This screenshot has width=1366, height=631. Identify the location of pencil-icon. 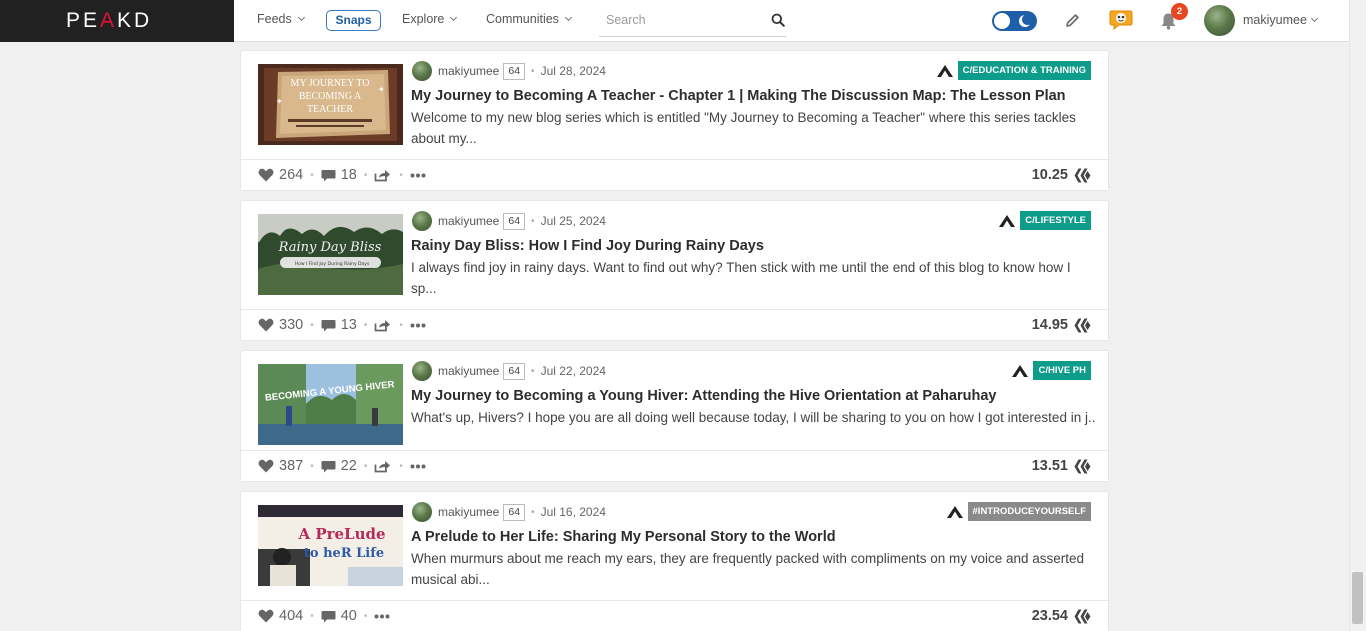
(1072, 20).